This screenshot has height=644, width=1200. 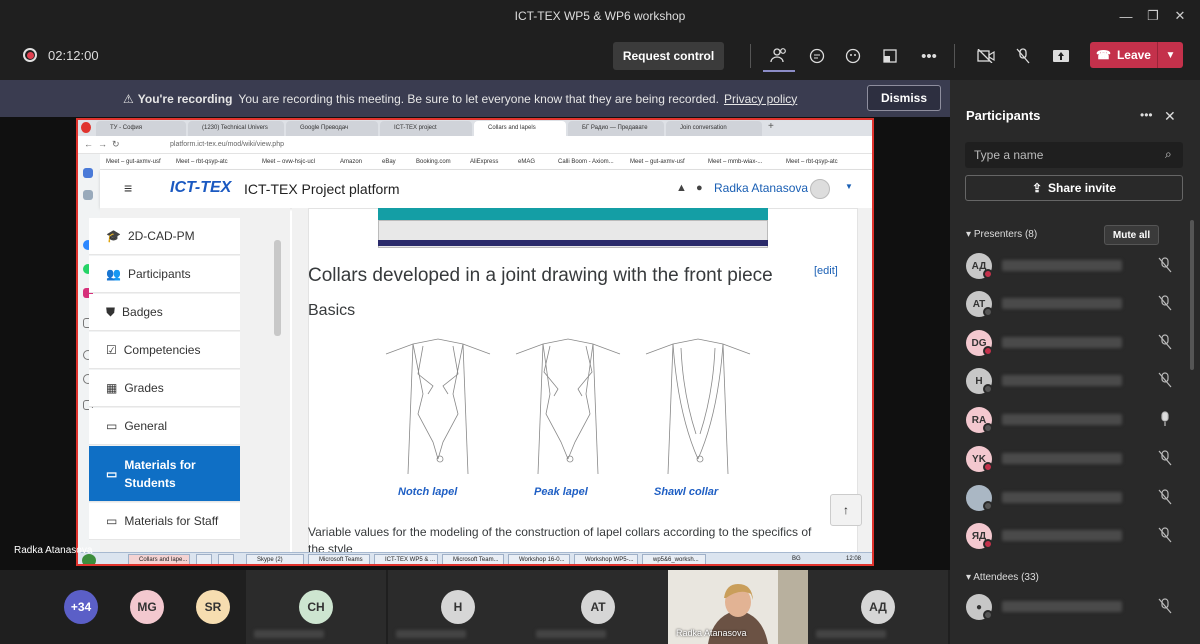 I want to click on notification-icon: ▲, so click(x=681, y=188).